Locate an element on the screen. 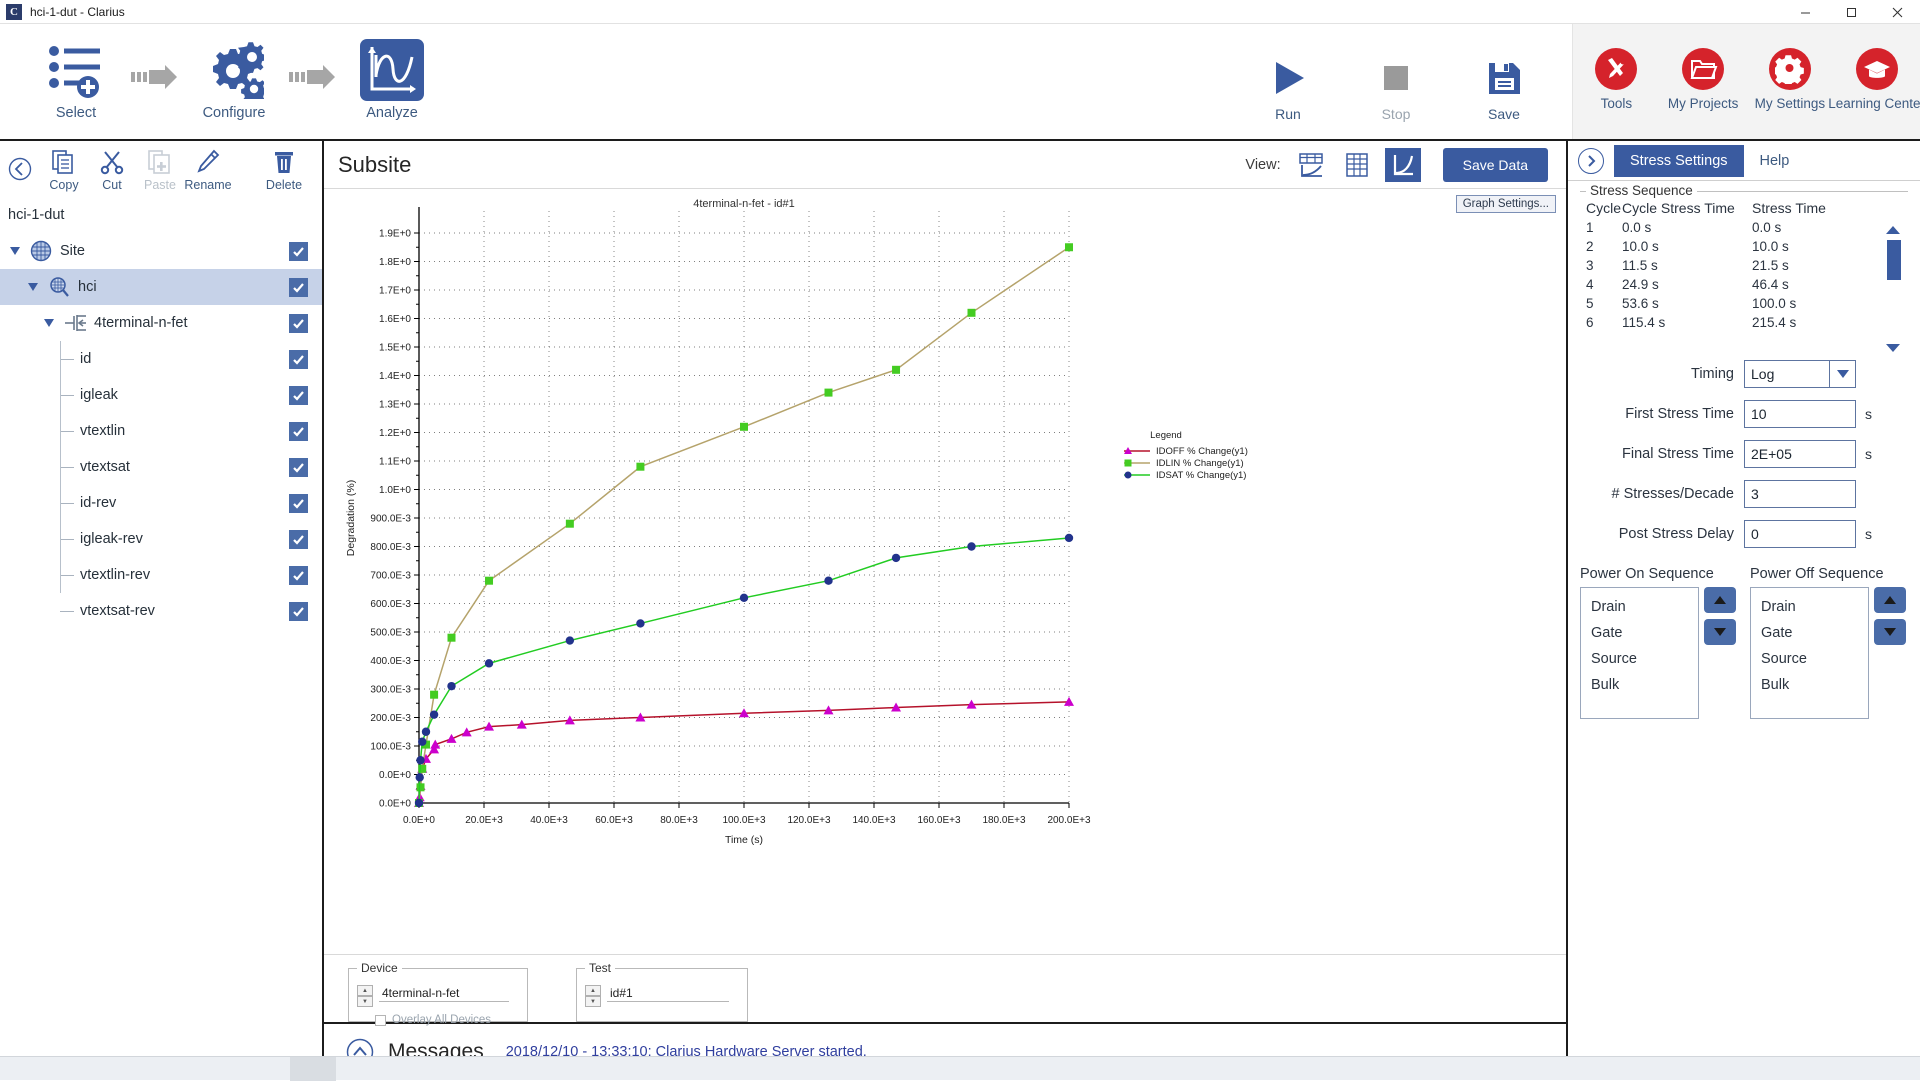  scrollbar-thumb is located at coordinates (1894, 260).